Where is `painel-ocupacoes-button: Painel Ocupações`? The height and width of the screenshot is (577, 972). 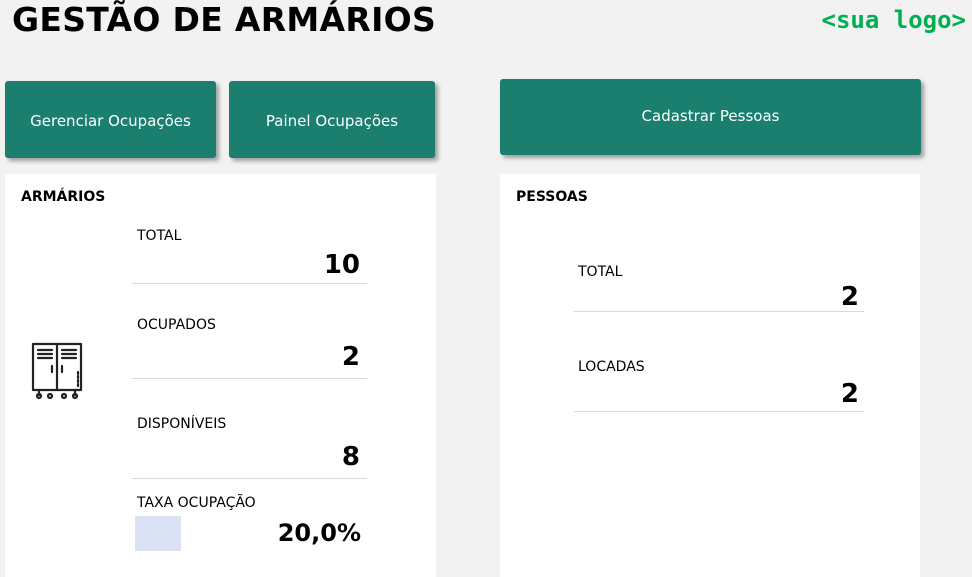 painel-ocupacoes-button: Painel Ocupações is located at coordinates (332, 119).